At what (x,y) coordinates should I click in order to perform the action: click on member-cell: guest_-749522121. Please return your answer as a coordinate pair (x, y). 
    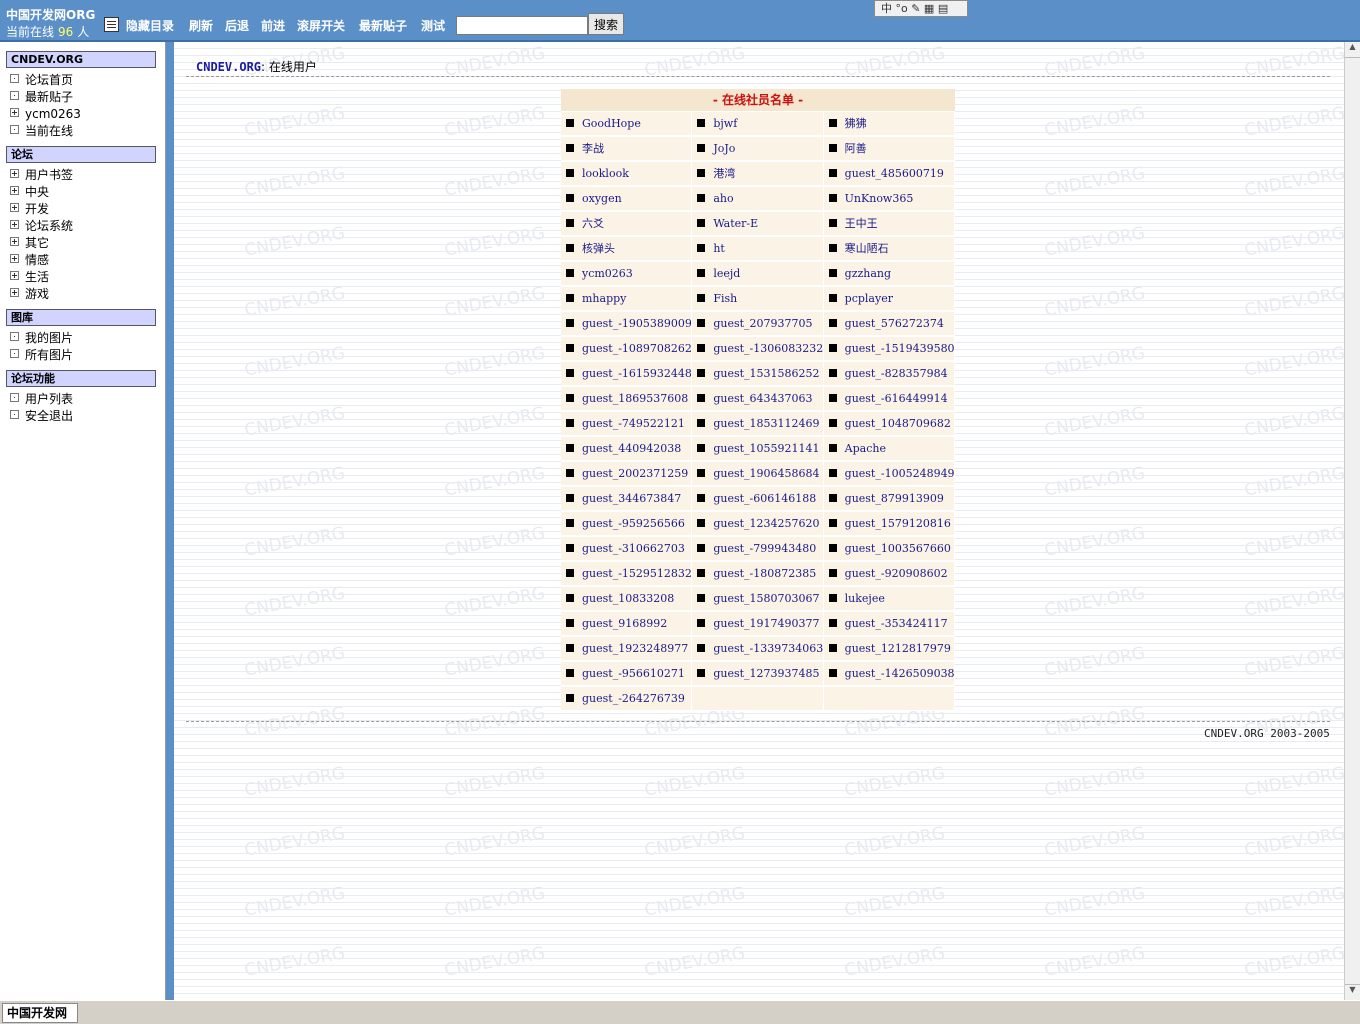
    Looking at the image, I should click on (626, 423).